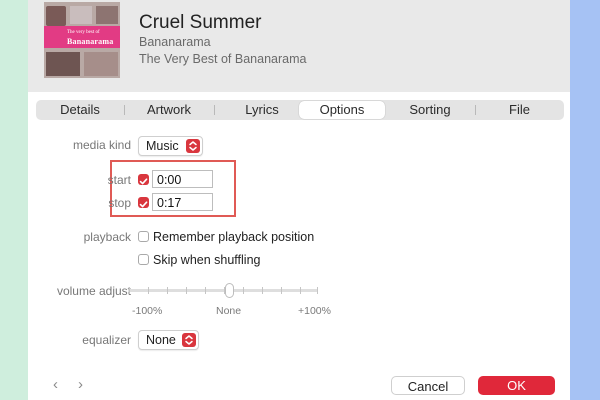  Describe the element at coordinates (182, 202) in the screenshot. I see `stop-time-field: 0:17` at that location.